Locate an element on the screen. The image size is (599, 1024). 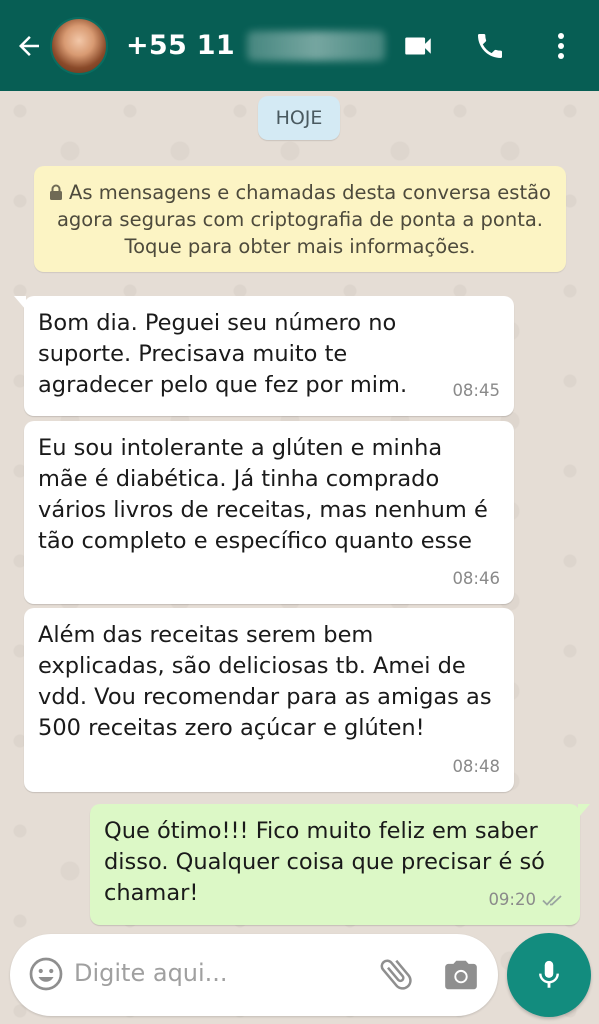
contact-number-blurred is located at coordinates (315, 45).